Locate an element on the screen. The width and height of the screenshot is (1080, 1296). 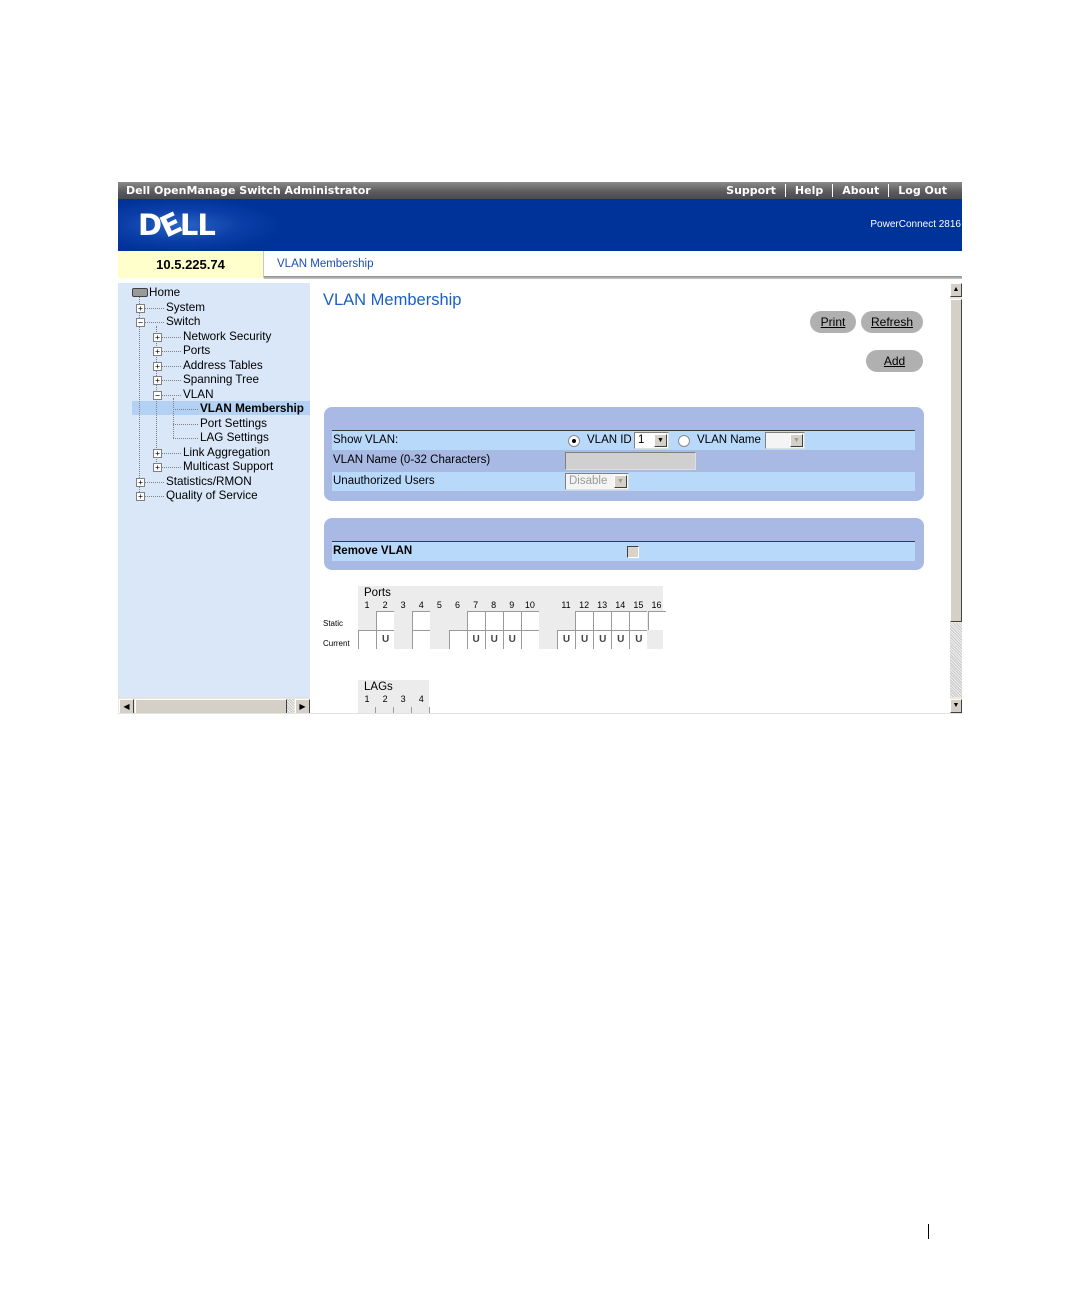
scroll-down-icon: ▼ is located at coordinates (956, 706).